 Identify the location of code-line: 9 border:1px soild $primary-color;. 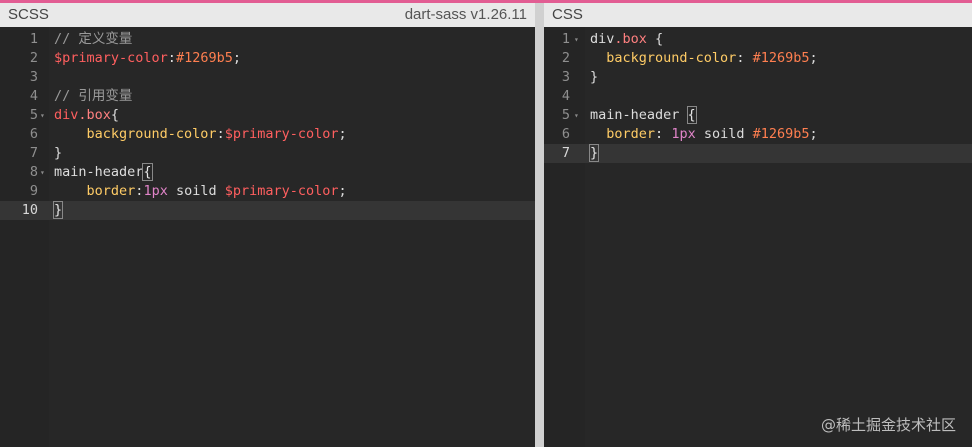
(267, 191).